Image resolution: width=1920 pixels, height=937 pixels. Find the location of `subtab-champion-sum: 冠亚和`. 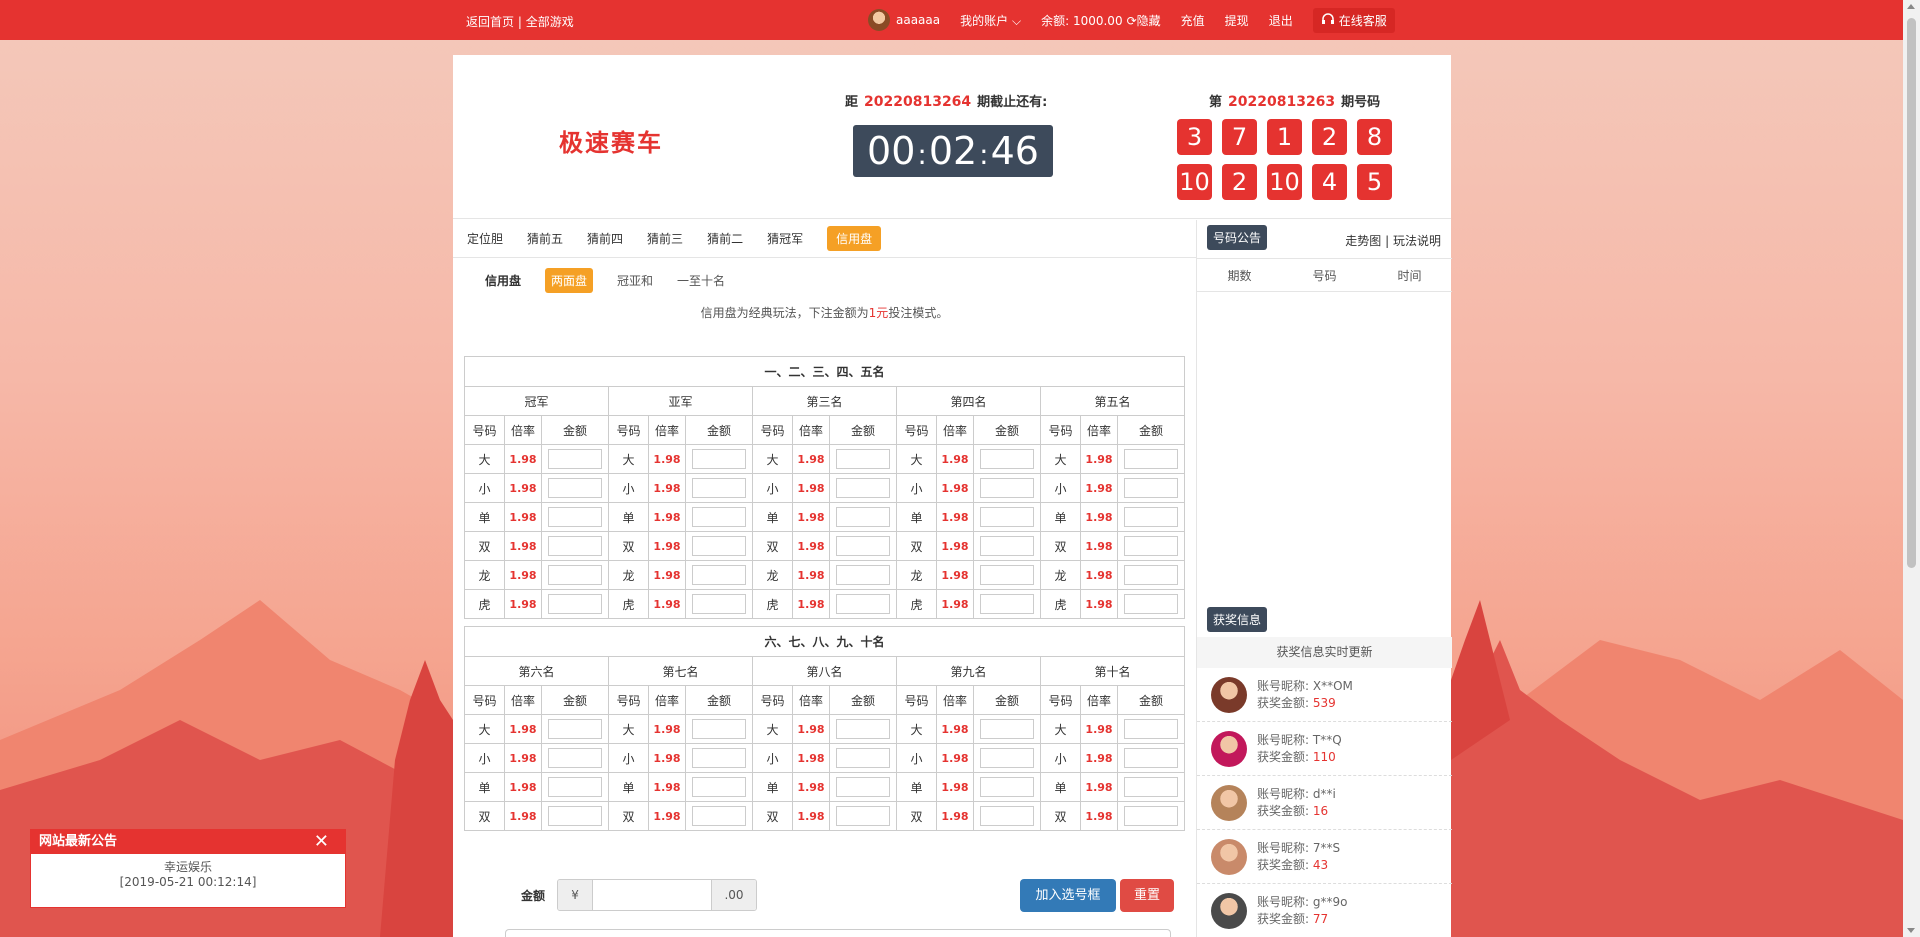

subtab-champion-sum: 冠亚和 is located at coordinates (635, 280).